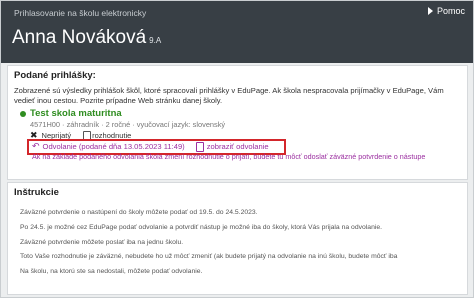 Image resolution: width=474 pixels, height=298 pixels. I want to click on document-icon, so click(199, 146).